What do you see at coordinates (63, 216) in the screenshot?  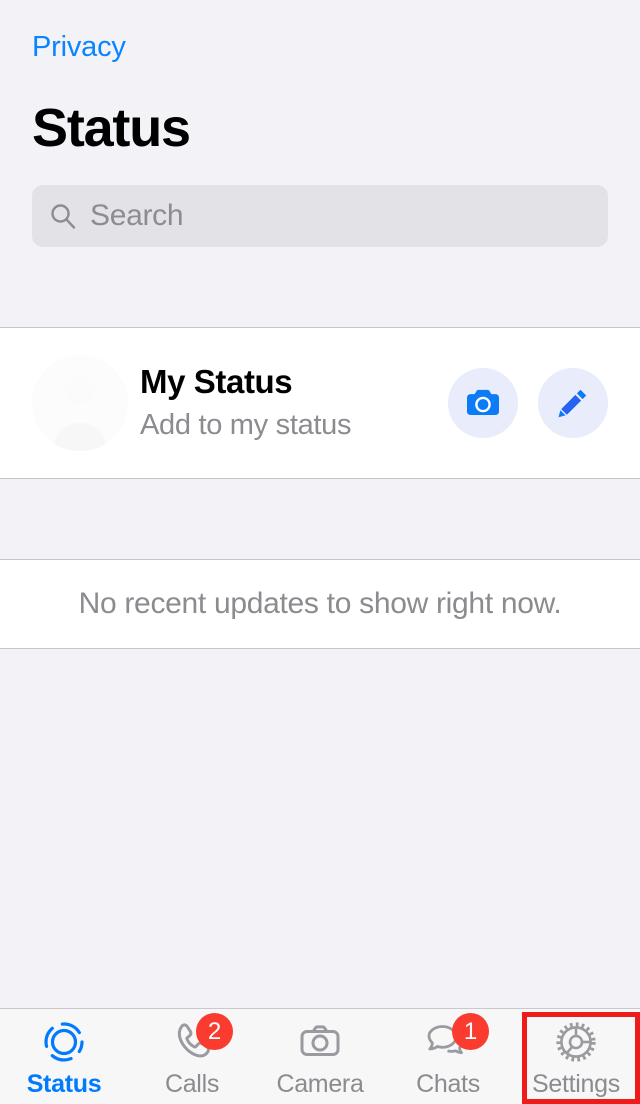 I see `search-icon` at bounding box center [63, 216].